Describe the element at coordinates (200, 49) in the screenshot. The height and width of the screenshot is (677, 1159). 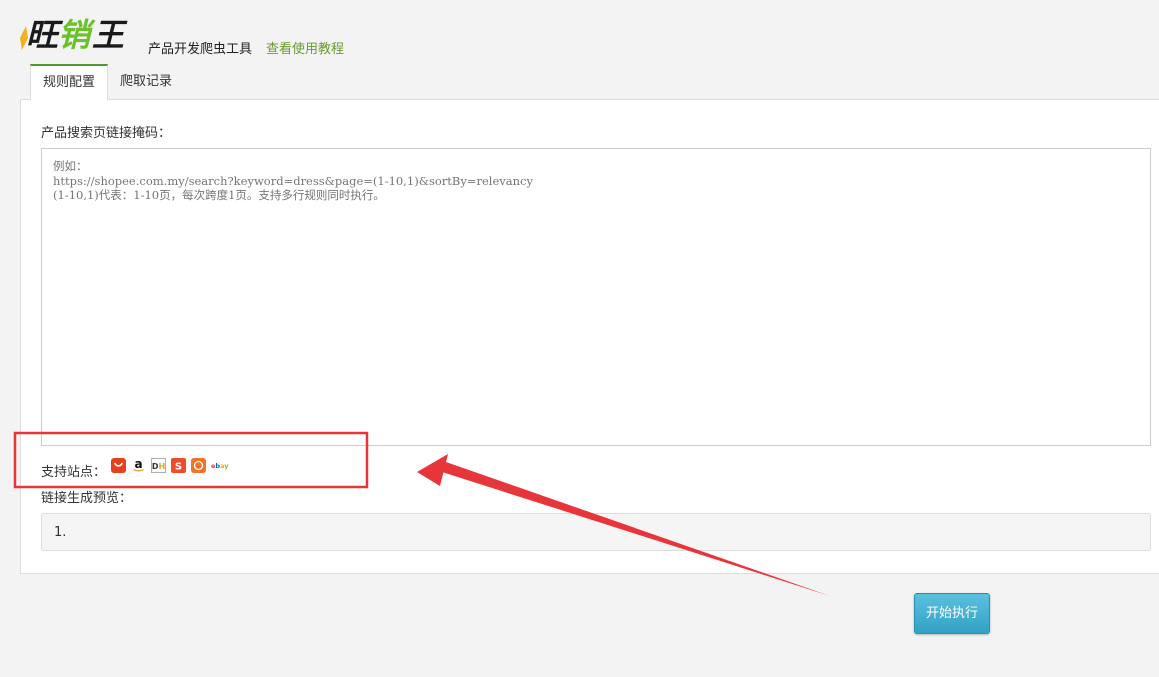
I see `app-title: 产品开发爬虫工具` at that location.